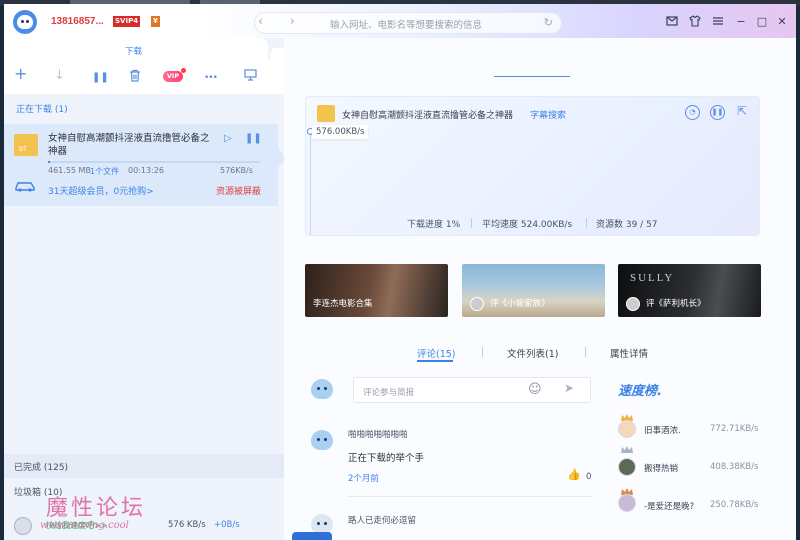  Describe the element at coordinates (692, 112) in the screenshot. I see `speed-mode-icon: ◔` at that location.